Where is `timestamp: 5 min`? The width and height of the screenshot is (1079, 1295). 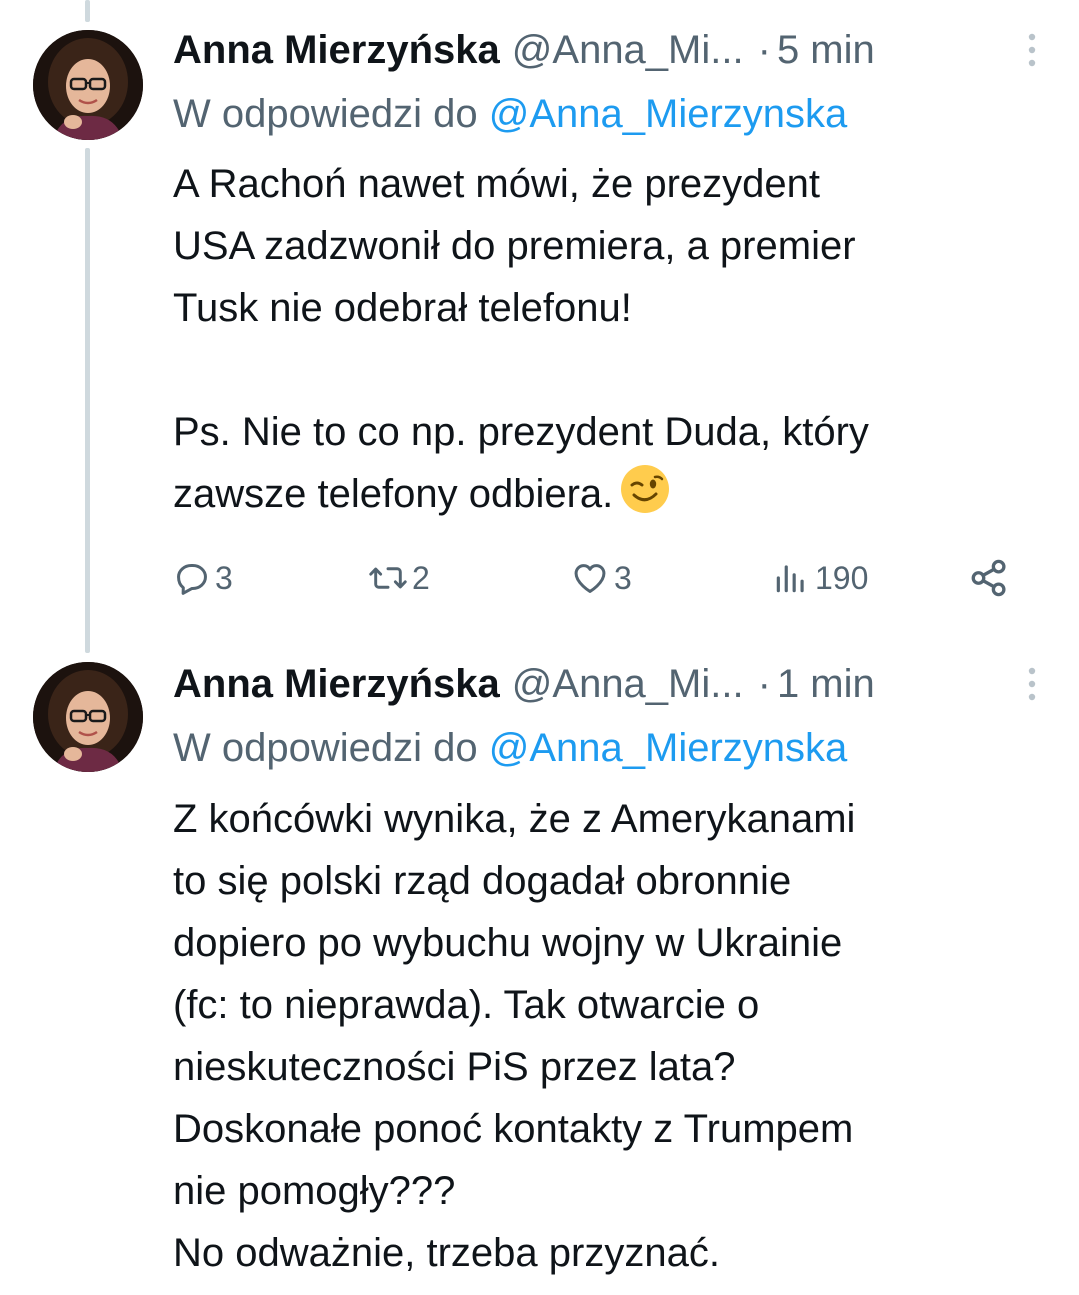 timestamp: 5 min is located at coordinates (826, 50).